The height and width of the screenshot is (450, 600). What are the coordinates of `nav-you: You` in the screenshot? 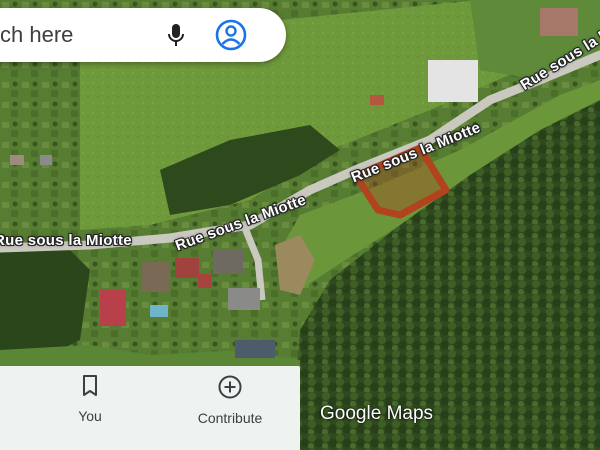 It's located at (90, 399).